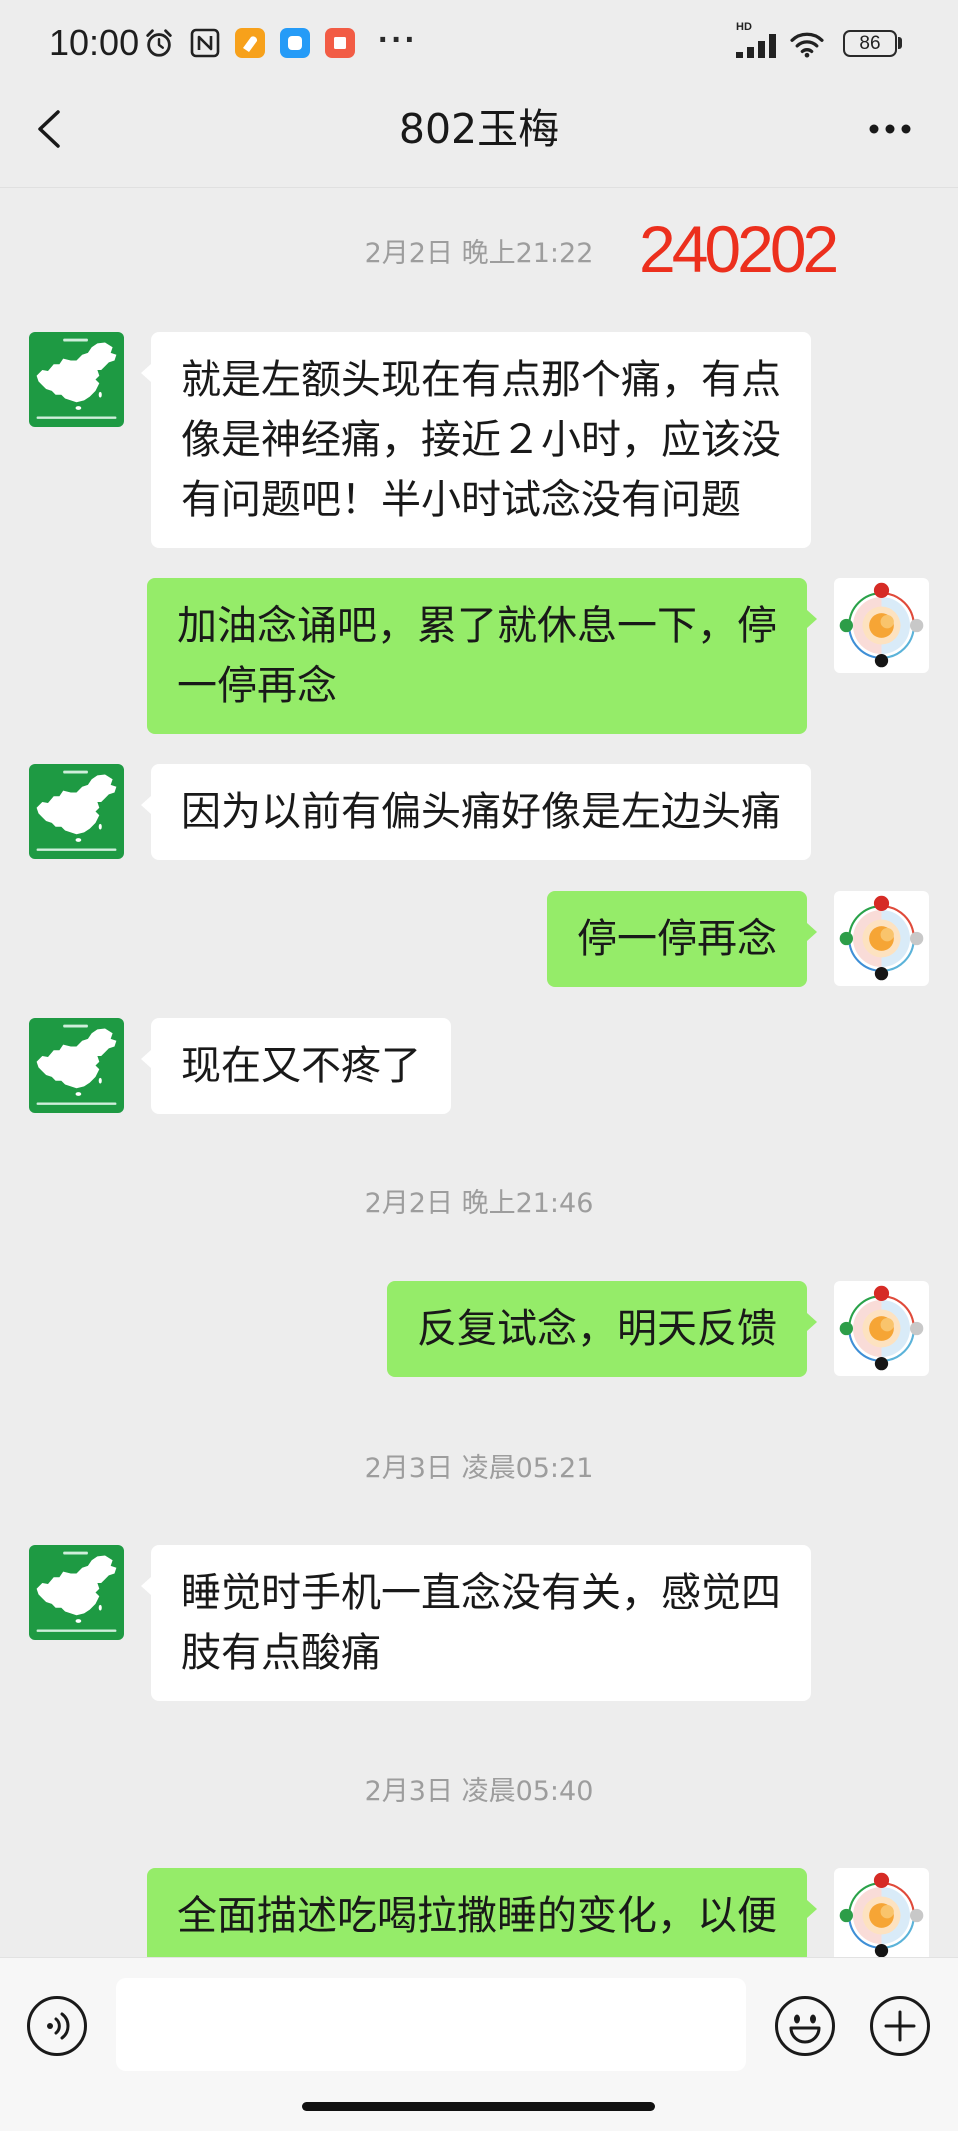 The image size is (958, 2131). I want to click on signal-bars-icon, so click(756, 46).